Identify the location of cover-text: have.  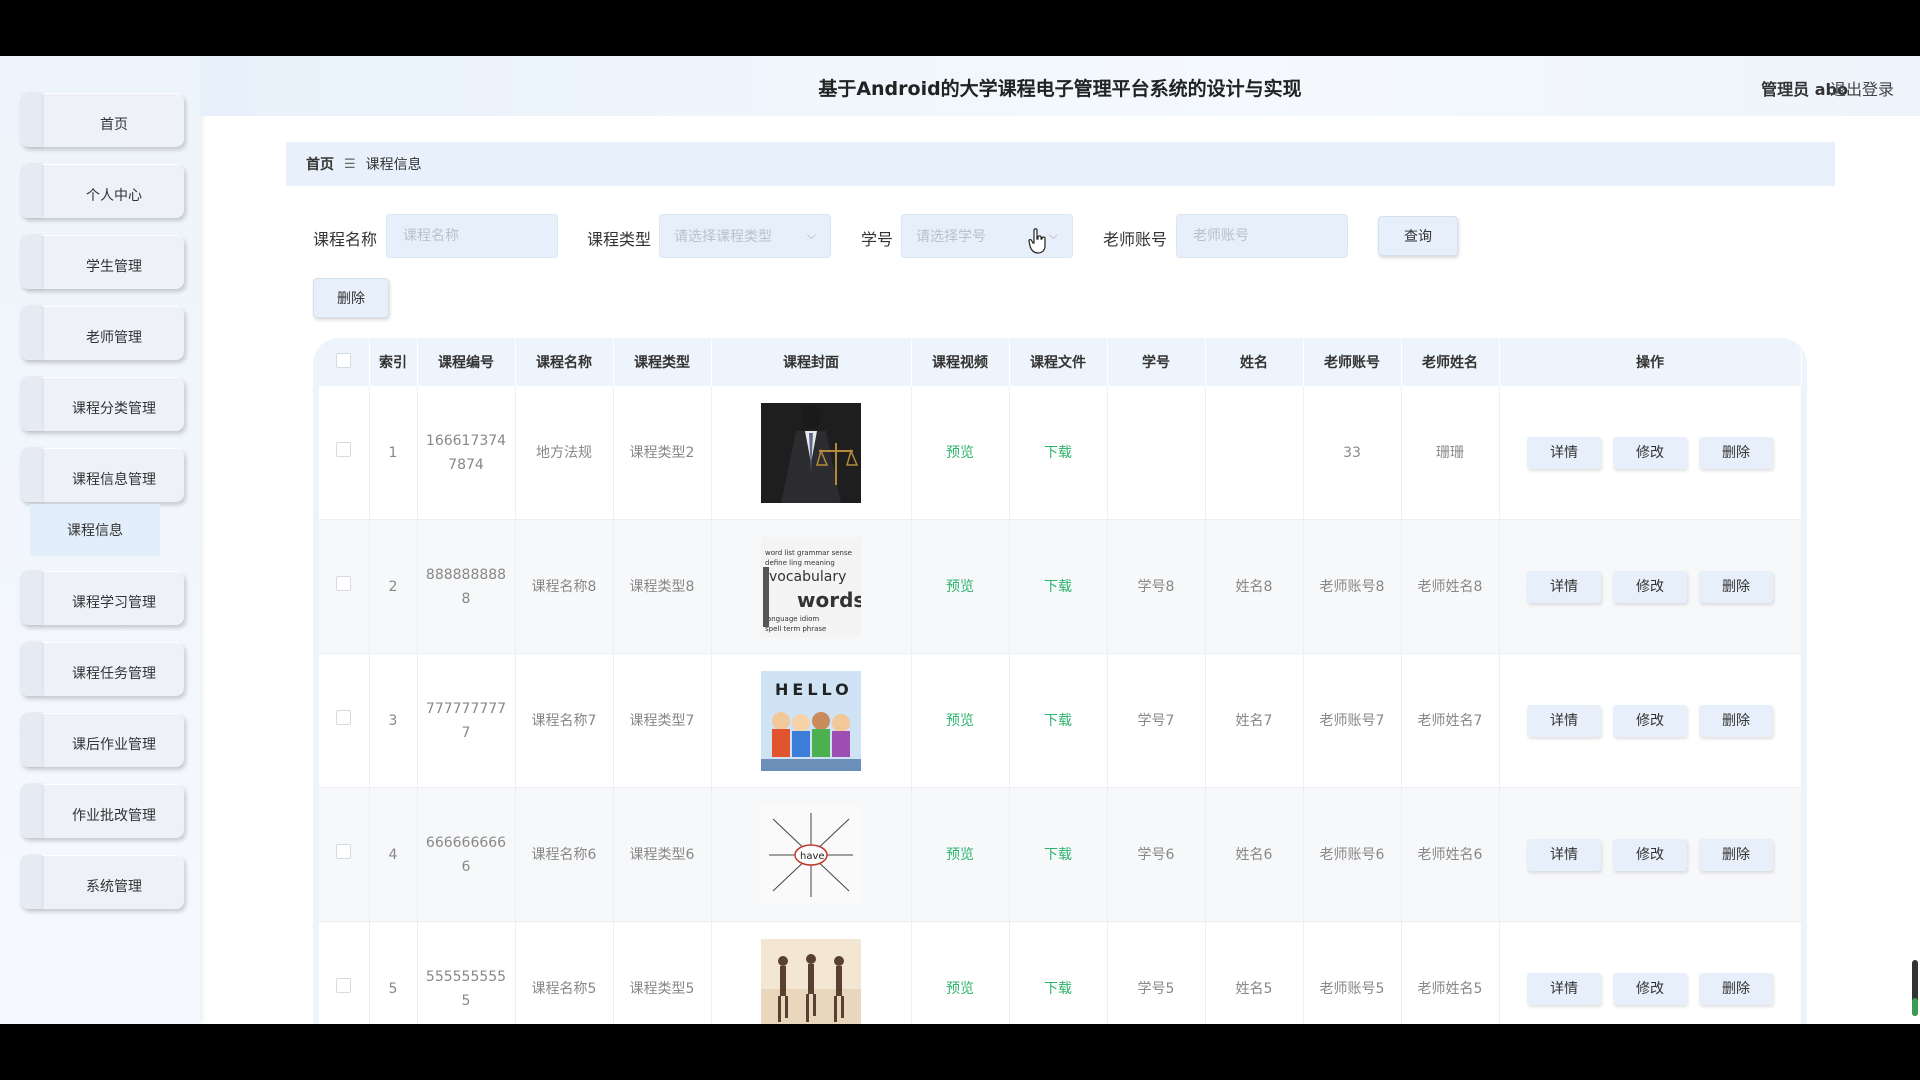
(812, 856).